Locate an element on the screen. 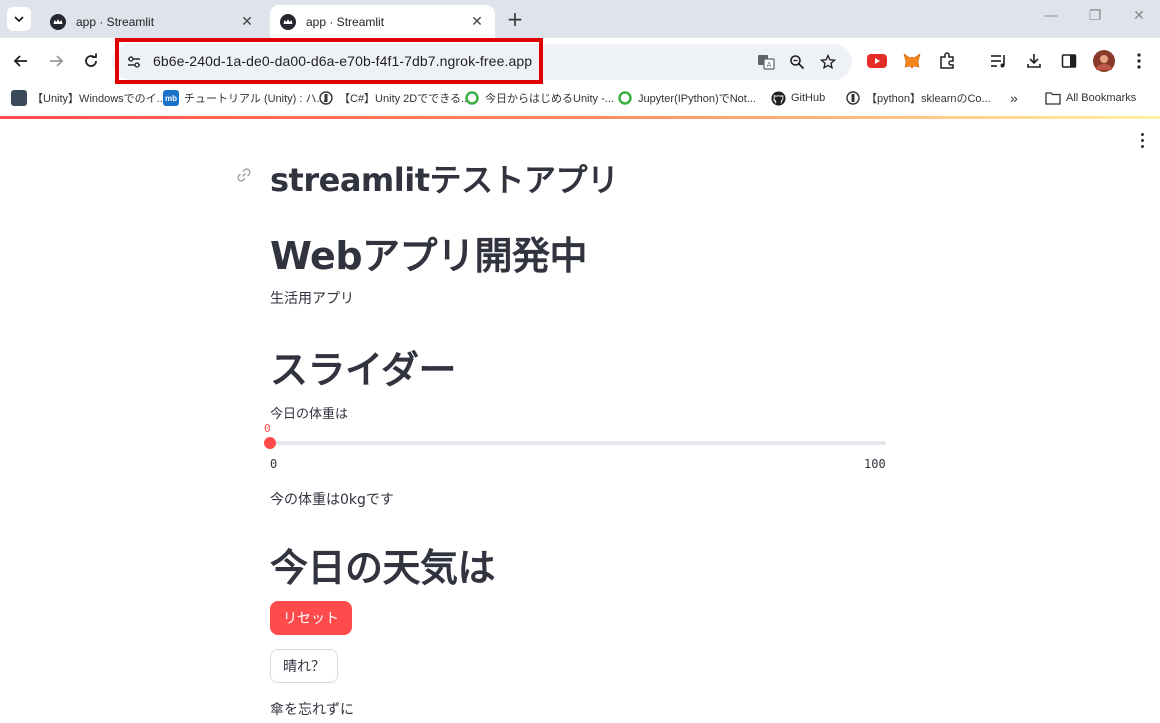 The image size is (1160, 723). chevron-down-icon is located at coordinates (19, 19).